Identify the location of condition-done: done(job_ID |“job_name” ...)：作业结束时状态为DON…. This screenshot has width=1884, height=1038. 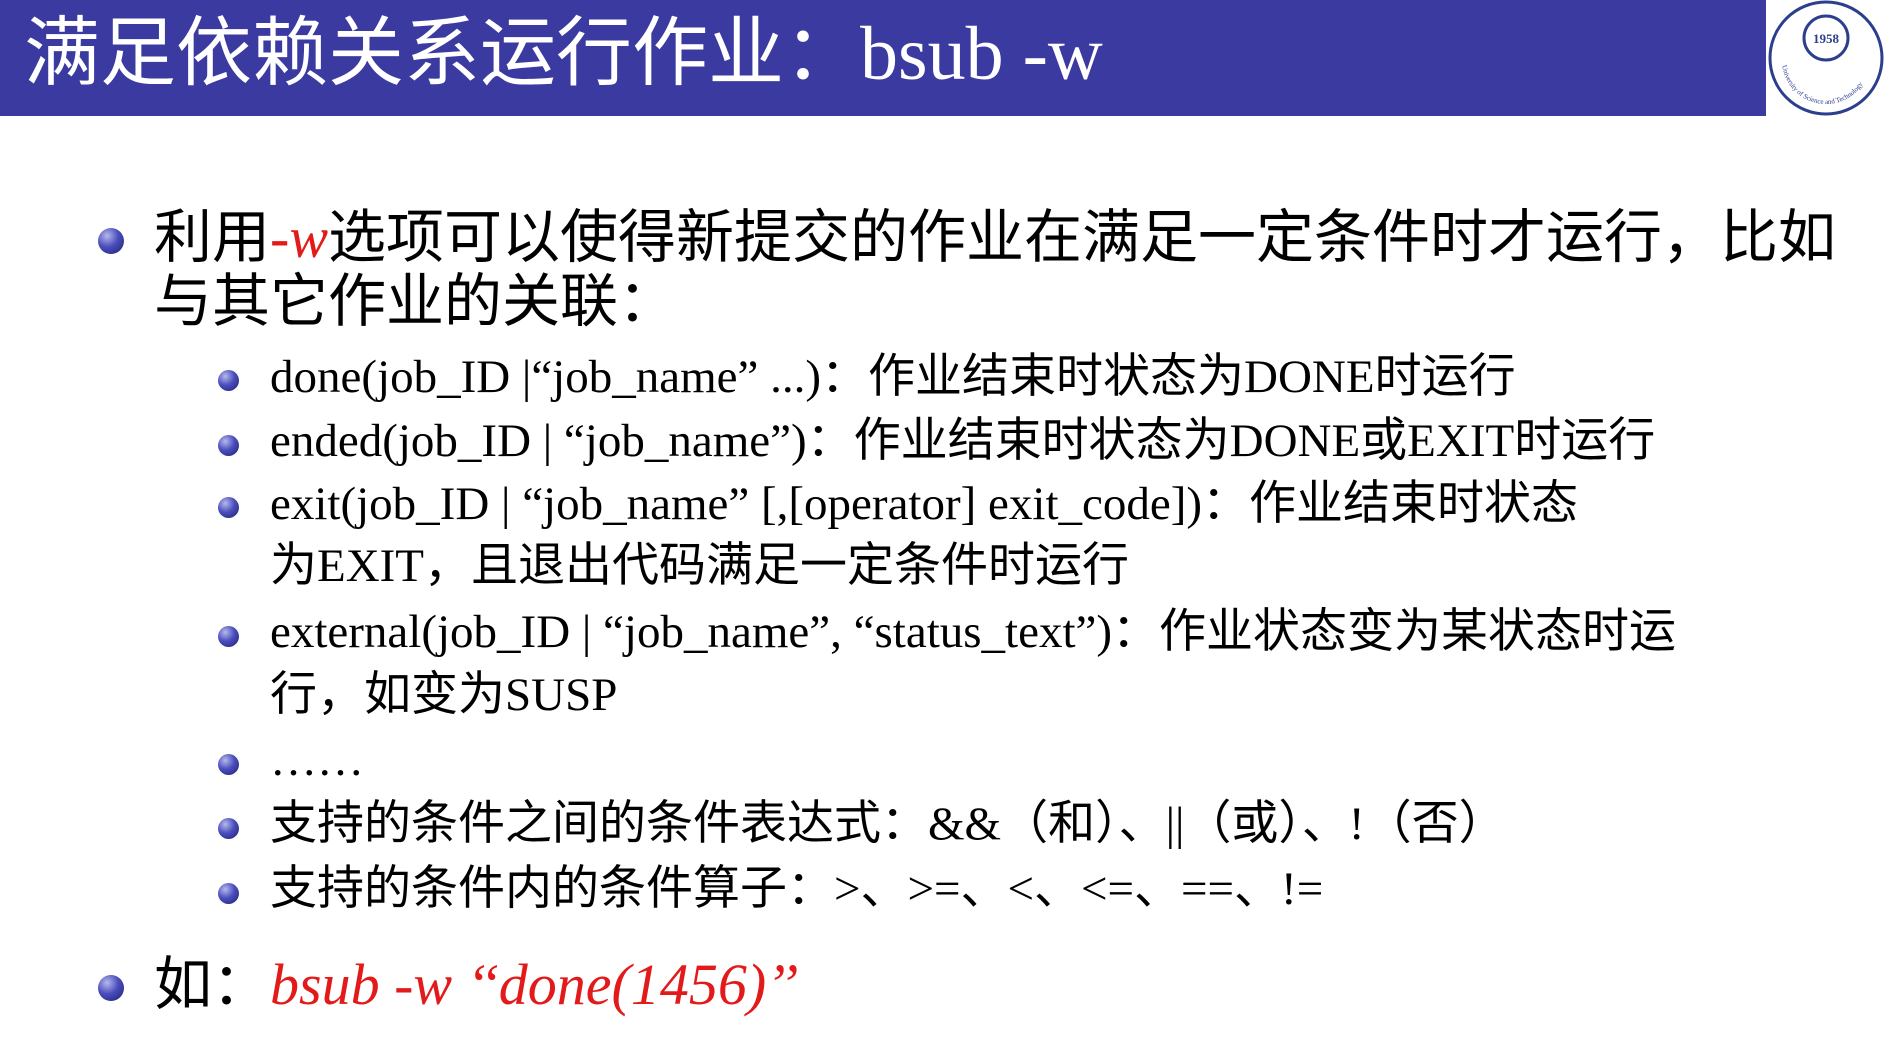
(893, 377).